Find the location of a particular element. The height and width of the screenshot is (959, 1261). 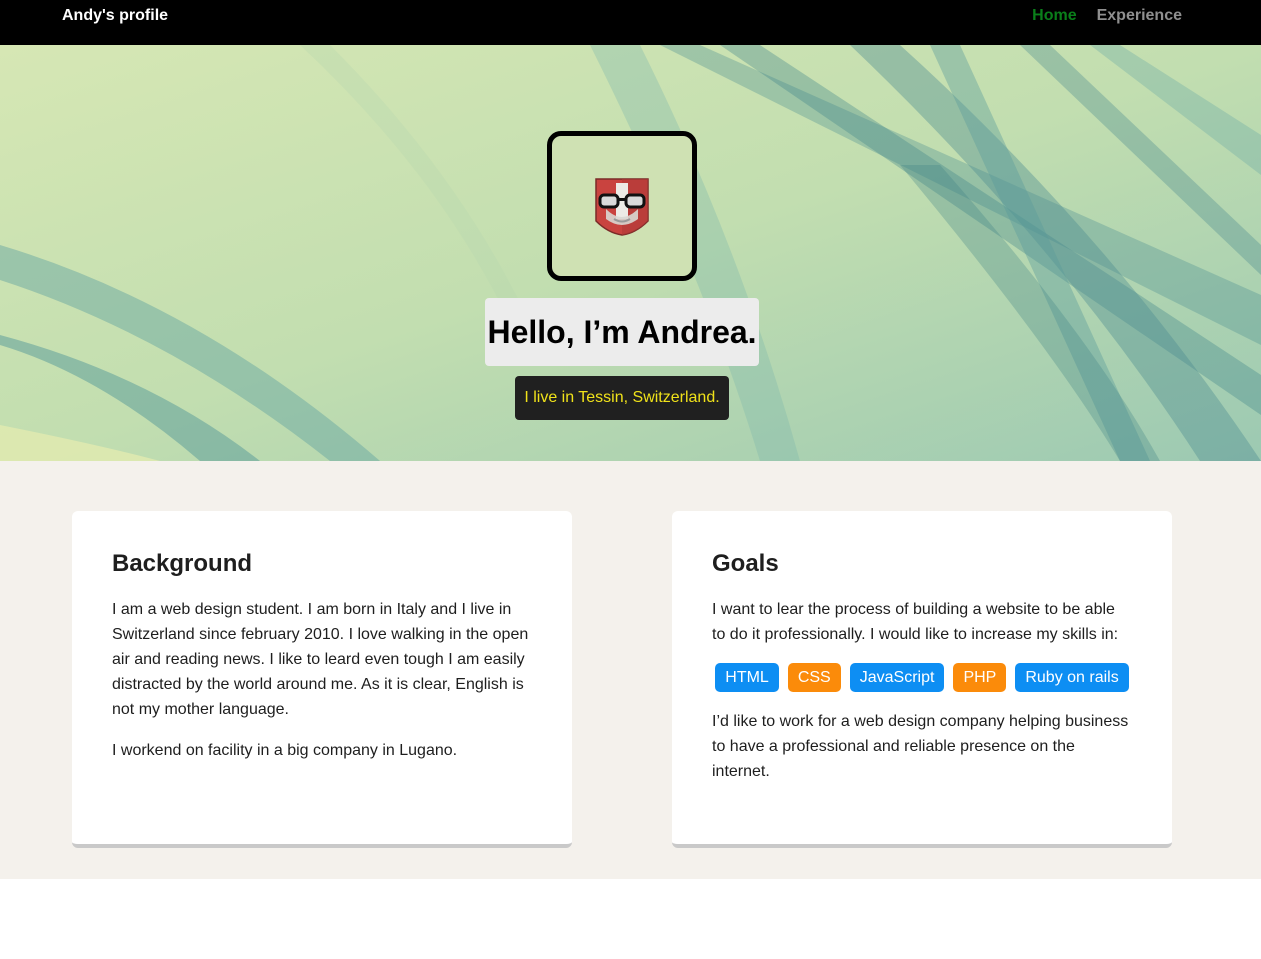

skills-list: HTML CSS JavaScript PHP Ruby on rails is located at coordinates (922, 677).